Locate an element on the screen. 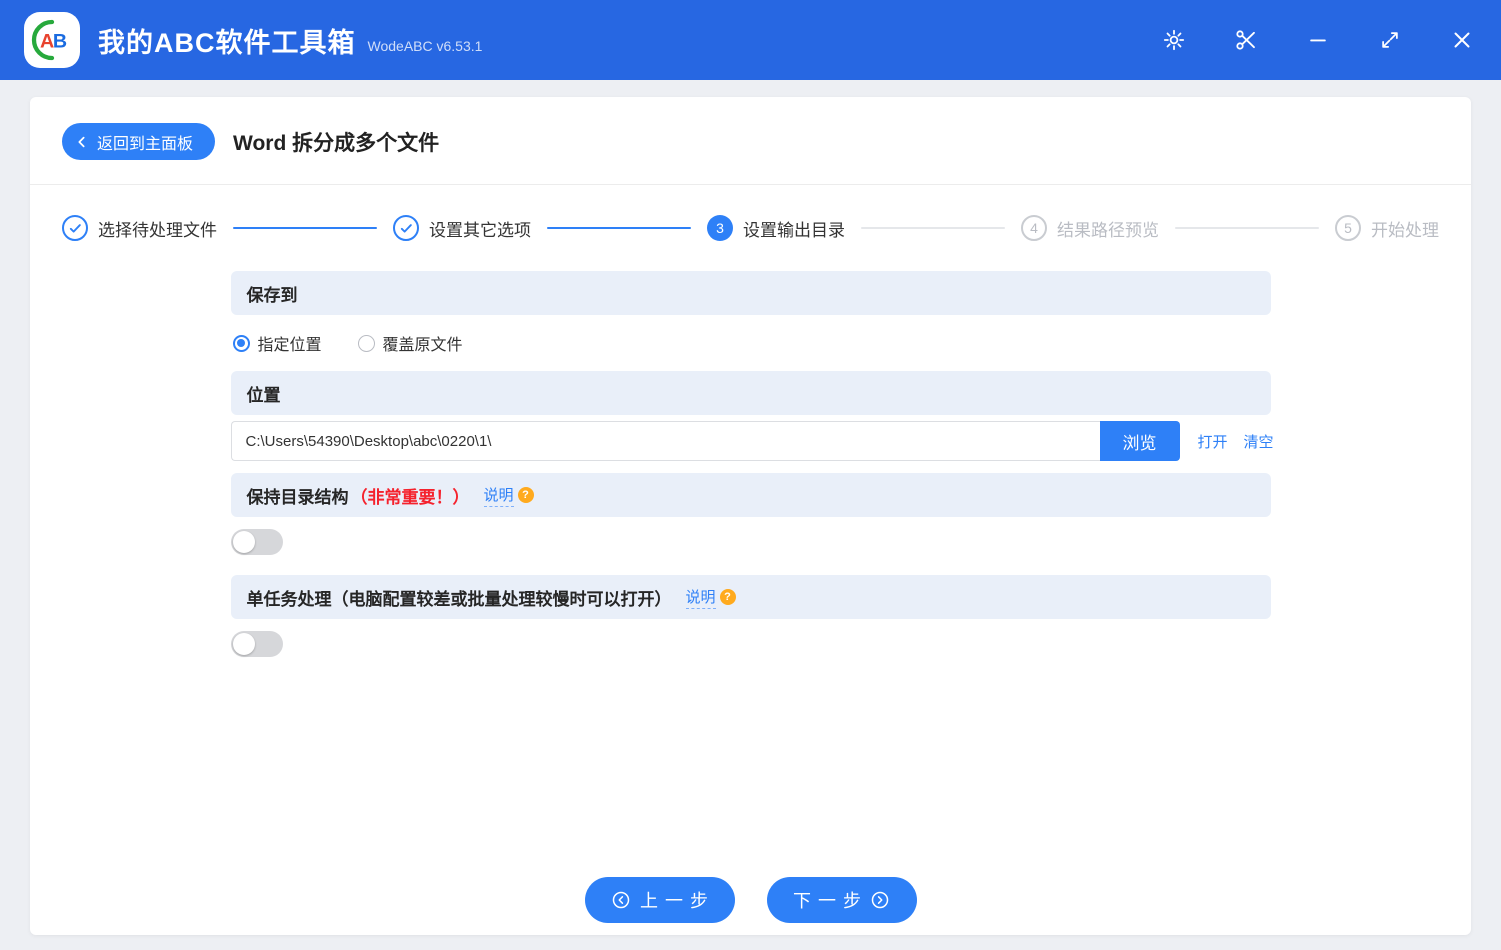 This screenshot has width=1501, height=950. app-version: WodeABC v6.53.1 is located at coordinates (425, 46).